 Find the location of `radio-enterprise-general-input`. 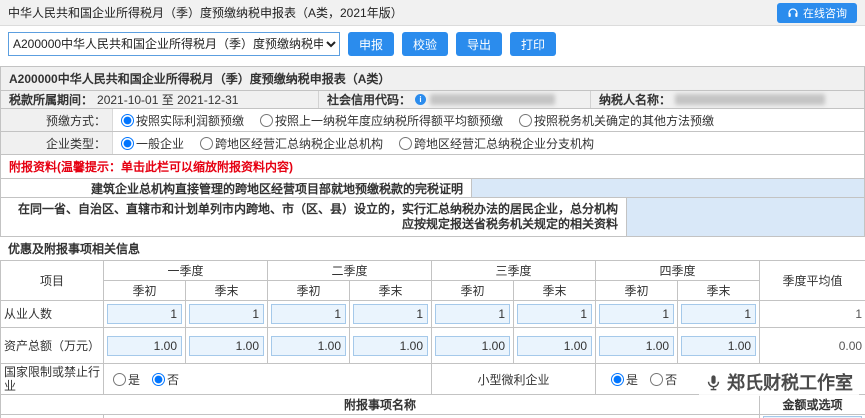

radio-enterprise-general-input is located at coordinates (127, 143).